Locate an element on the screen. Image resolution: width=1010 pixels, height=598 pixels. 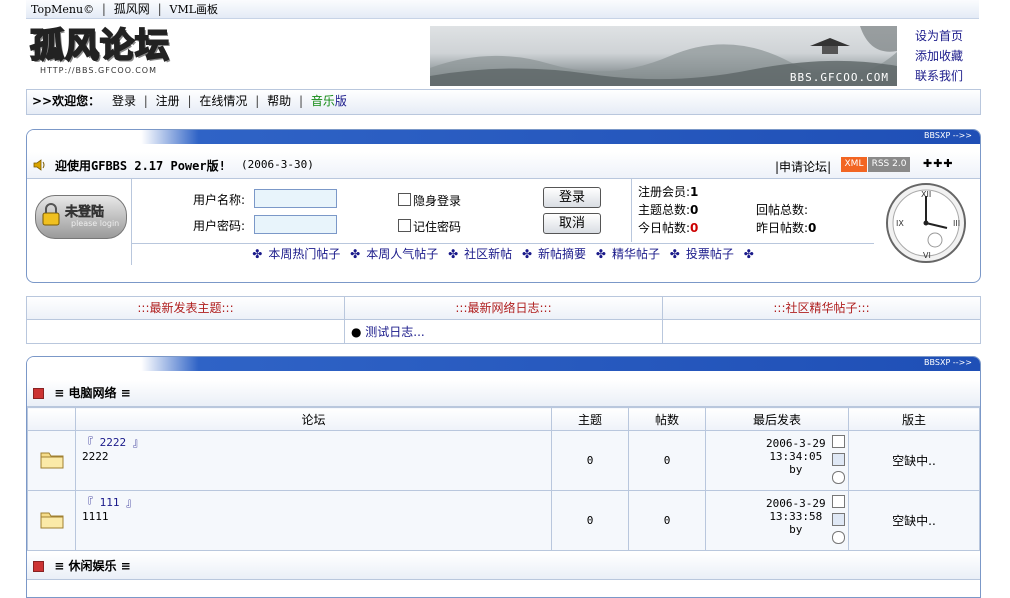
username-input is located at coordinates (295, 198).